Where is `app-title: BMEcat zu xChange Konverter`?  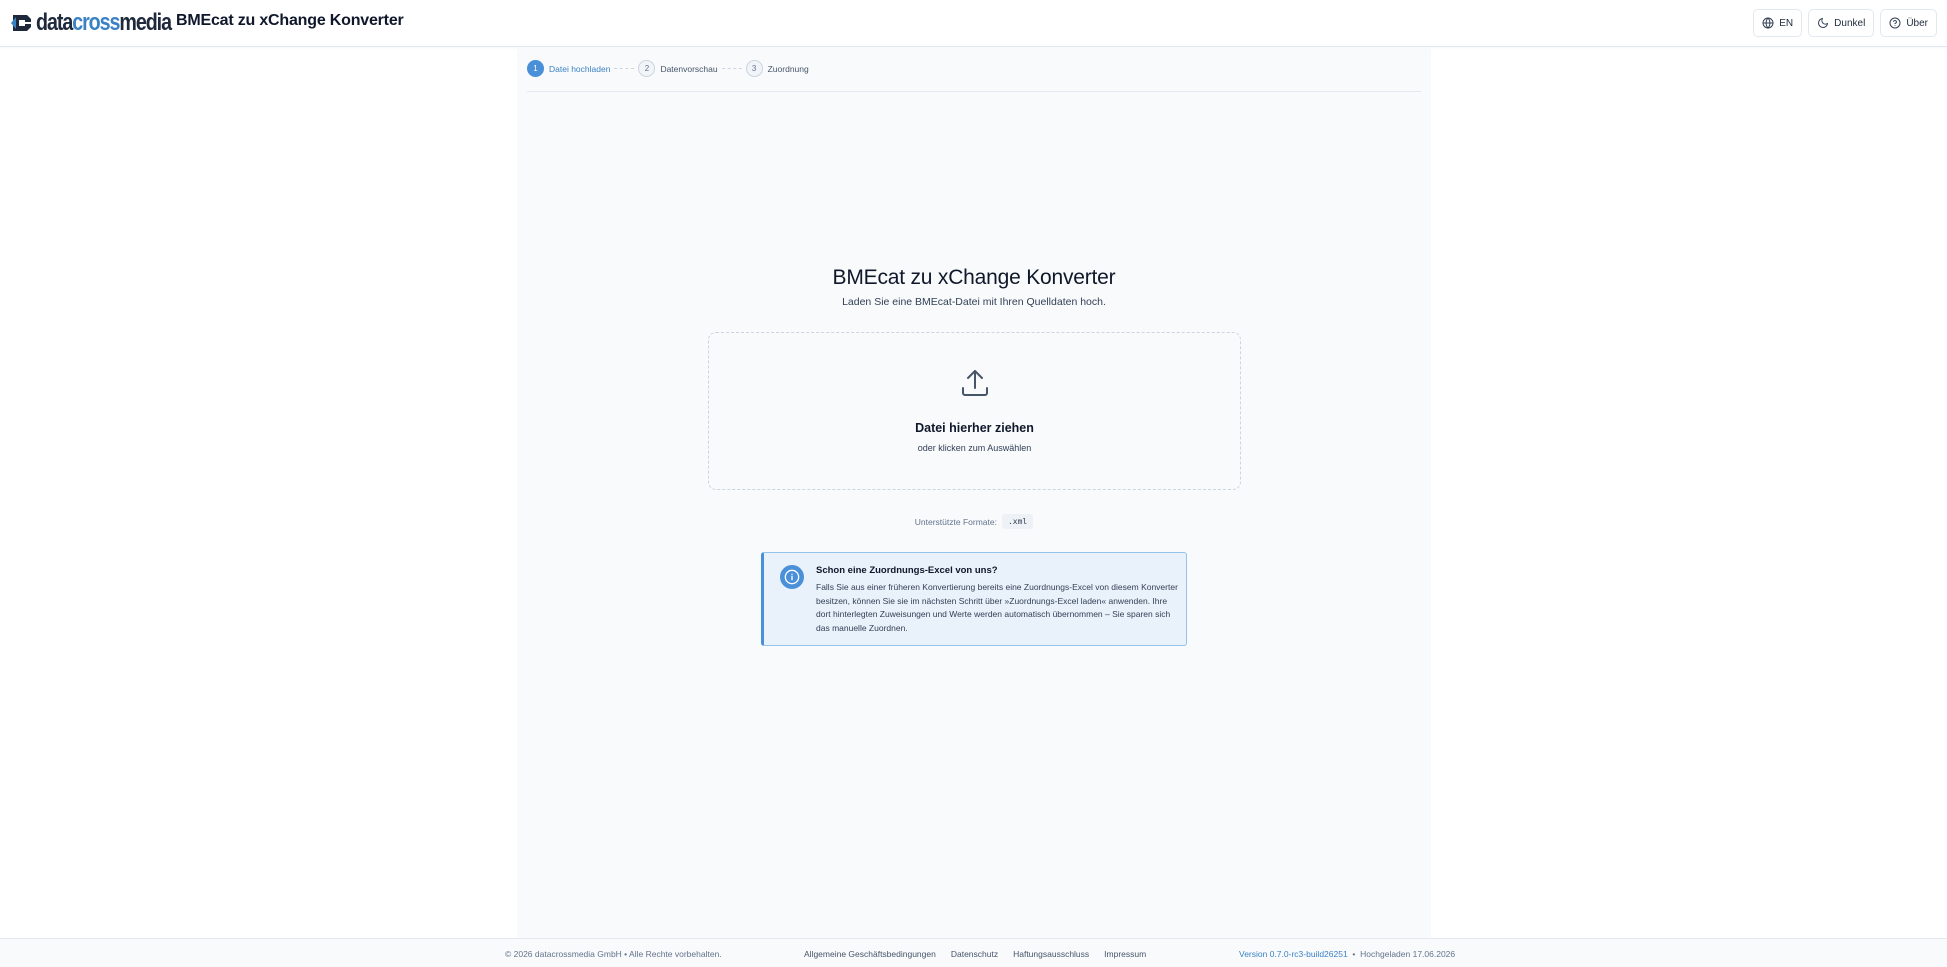
app-title: BMEcat zu xChange Konverter is located at coordinates (290, 20).